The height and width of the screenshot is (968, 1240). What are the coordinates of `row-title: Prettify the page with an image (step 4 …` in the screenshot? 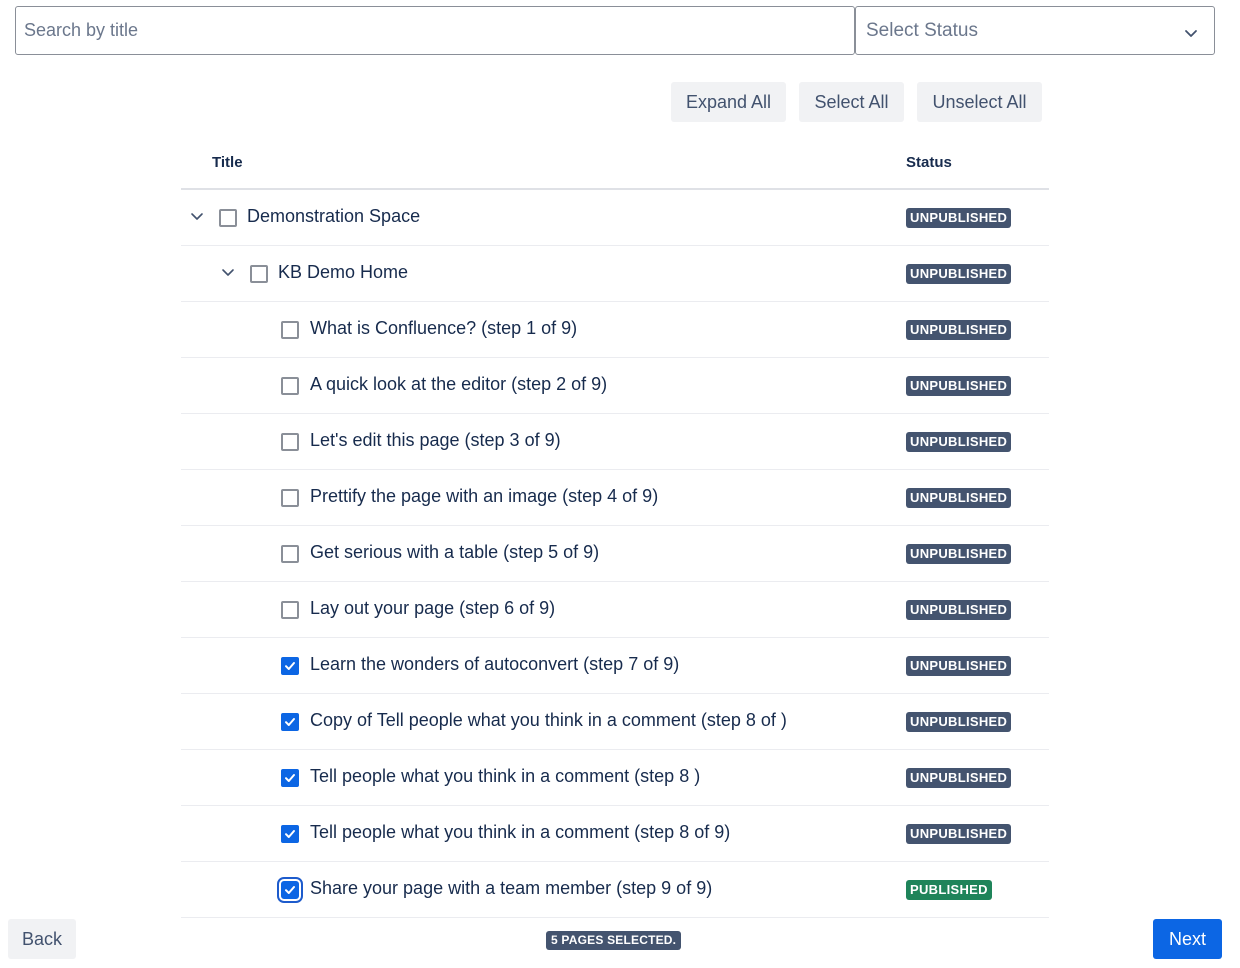 It's located at (484, 496).